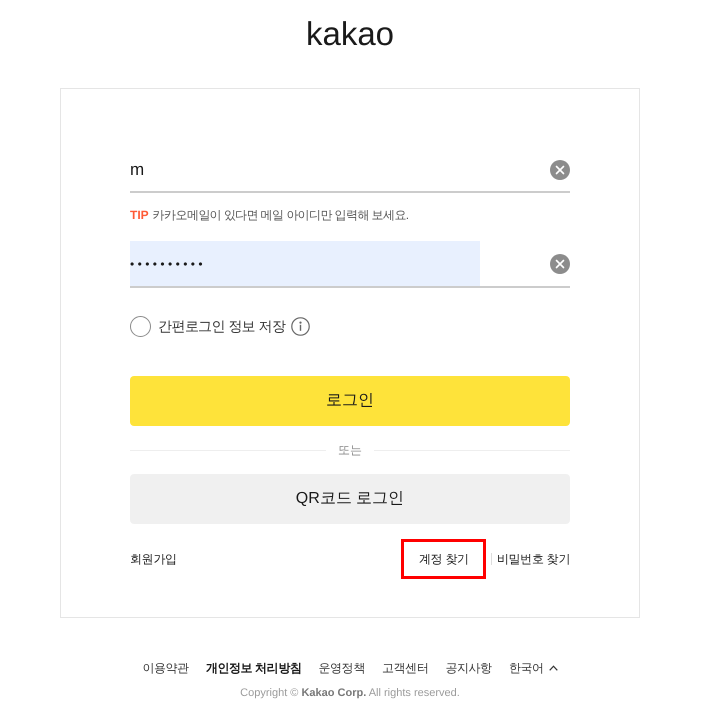 The height and width of the screenshot is (722, 711). I want to click on footer-link: 개인정보 처리방침, so click(254, 668).